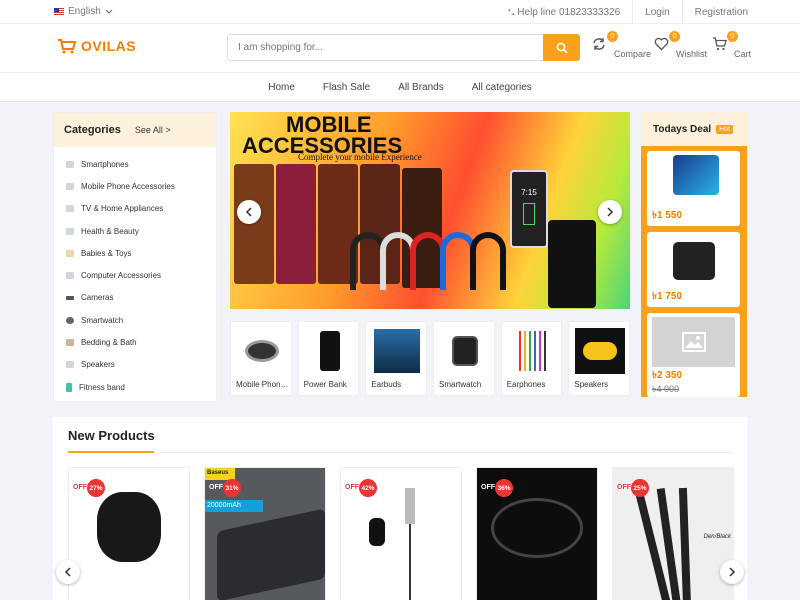 This screenshot has width=800, height=600. What do you see at coordinates (465, 351) in the screenshot?
I see `smartwatch-image` at bounding box center [465, 351].